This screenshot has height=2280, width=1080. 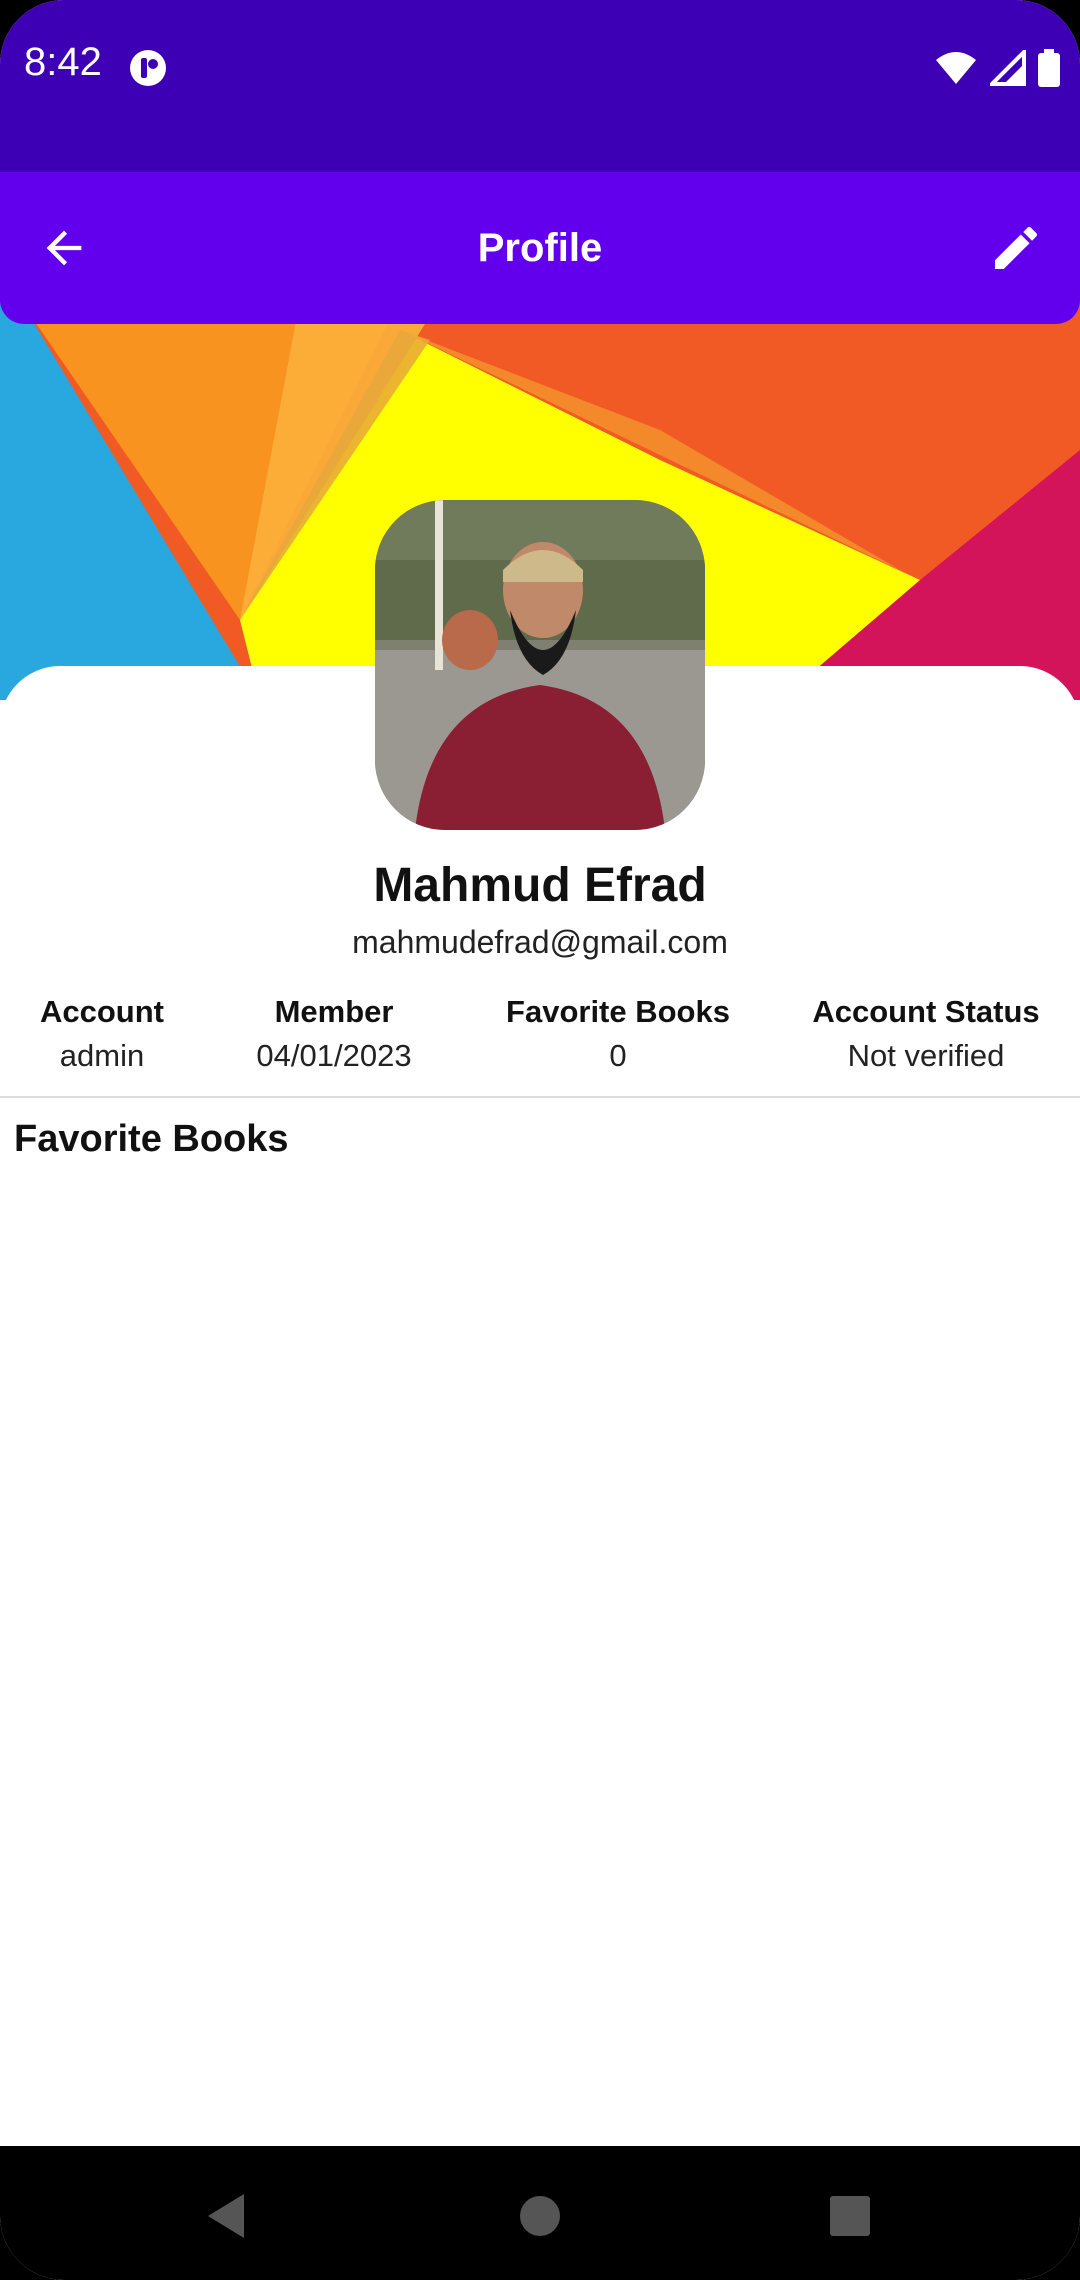 What do you see at coordinates (334, 1055) in the screenshot?
I see `stat-value: 04/01/2023` at bounding box center [334, 1055].